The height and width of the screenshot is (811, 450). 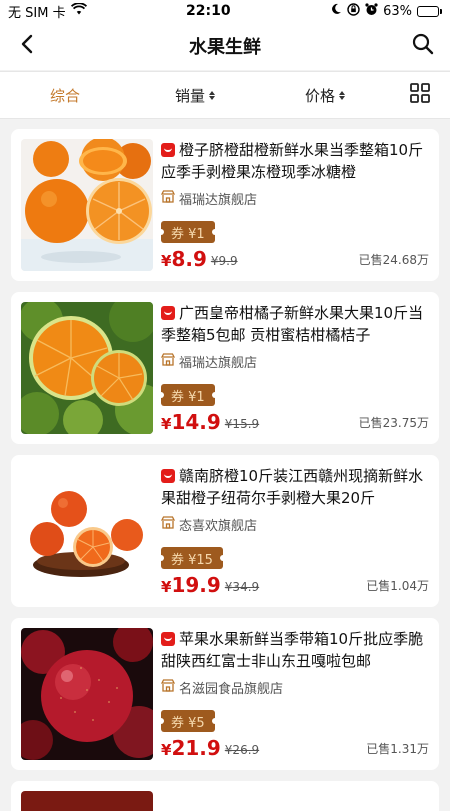 What do you see at coordinates (294, 524) in the screenshot?
I see `shop-row: 态喜欢旗舰店` at bounding box center [294, 524].